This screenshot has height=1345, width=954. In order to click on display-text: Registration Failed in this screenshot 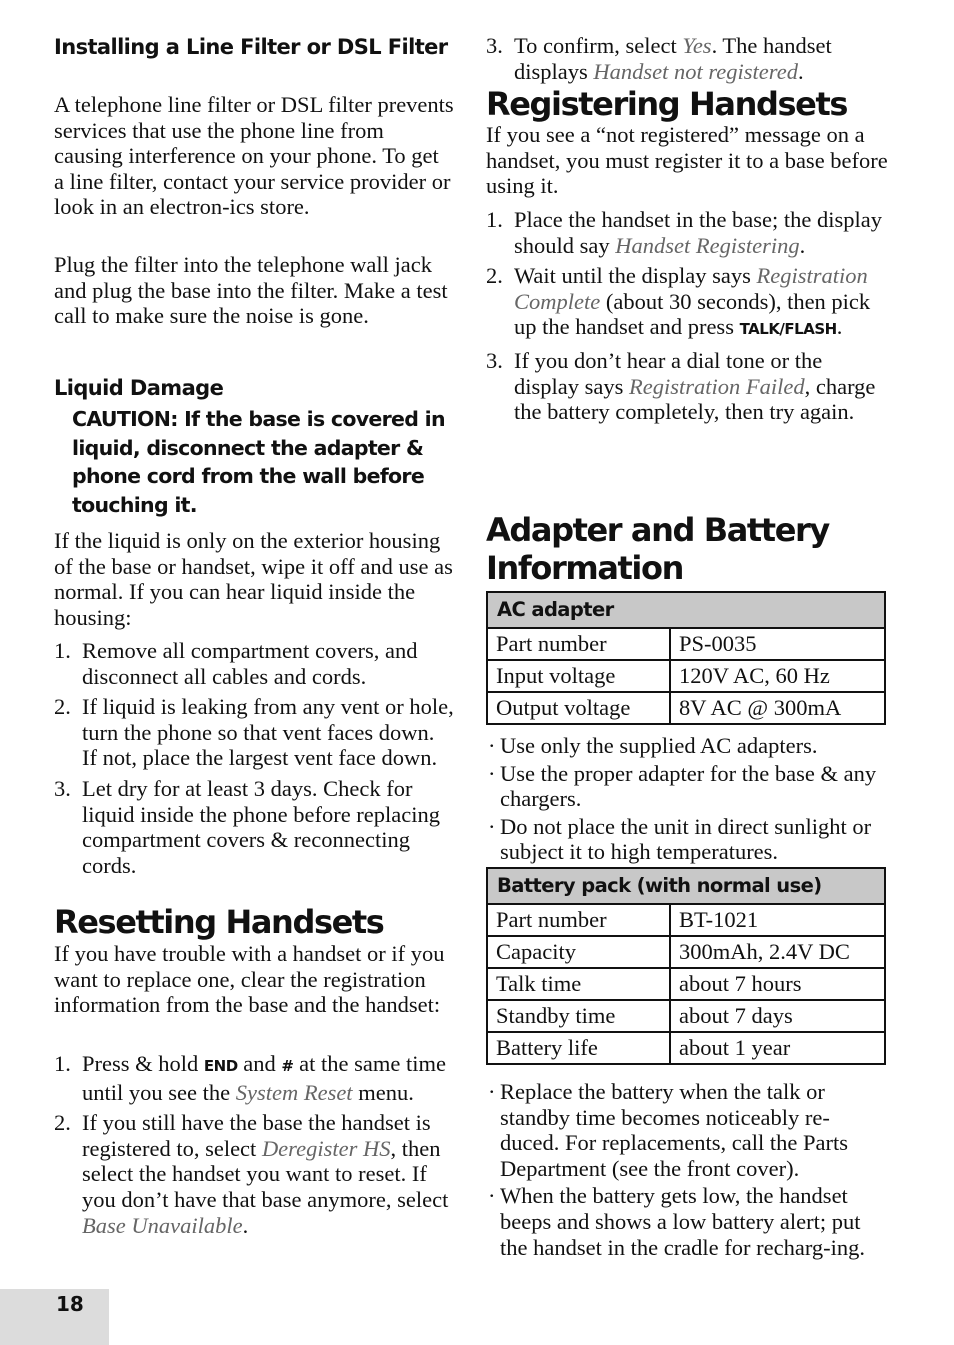, I will do `click(717, 386)`.